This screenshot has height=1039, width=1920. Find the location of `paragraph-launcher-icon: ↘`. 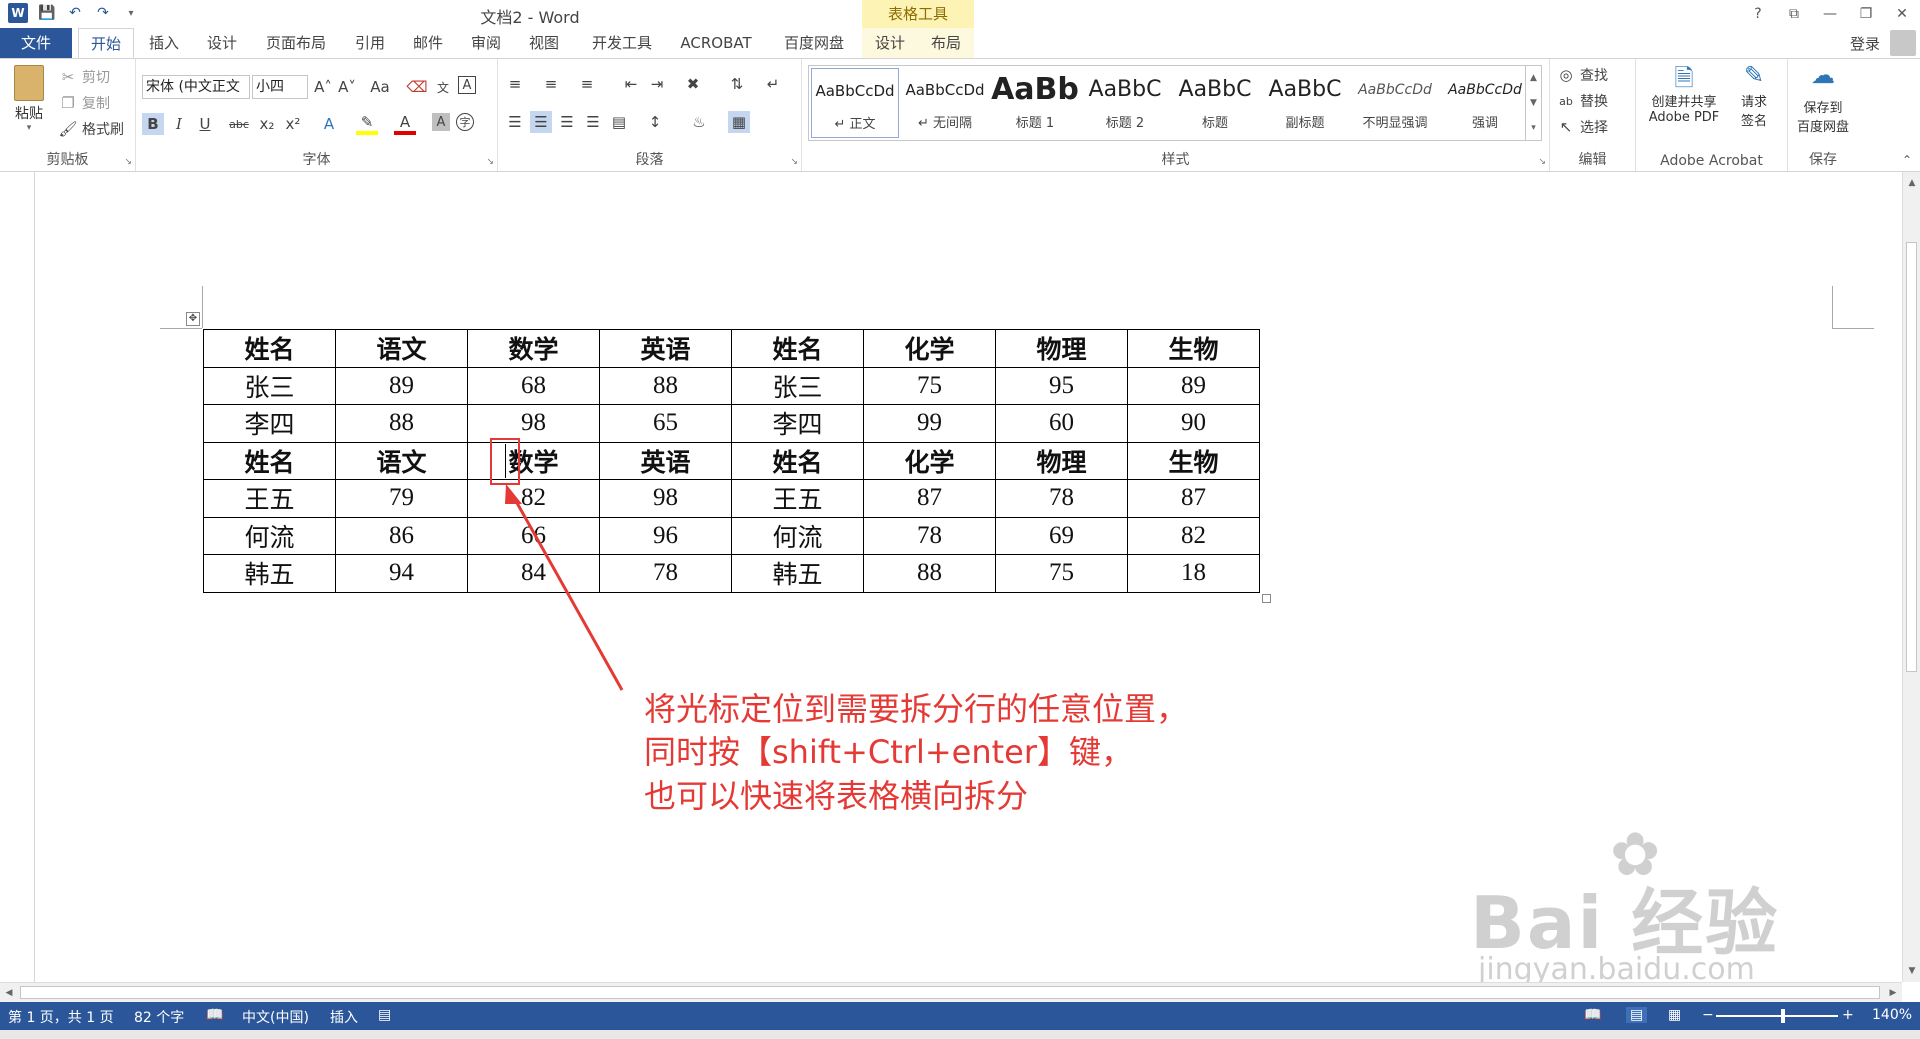

paragraph-launcher-icon: ↘ is located at coordinates (794, 162).